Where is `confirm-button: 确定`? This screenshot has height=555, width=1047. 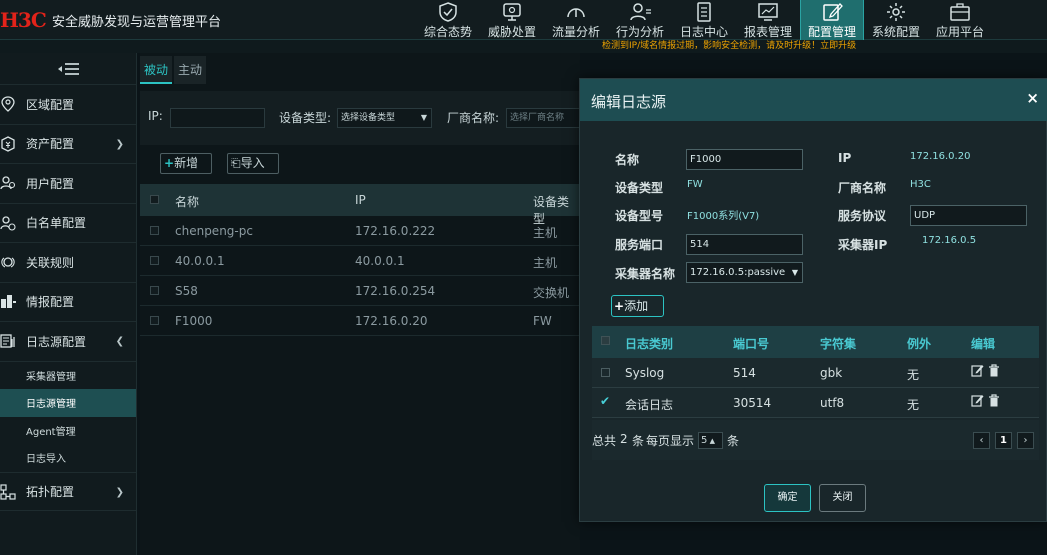
confirm-button: 确定 is located at coordinates (787, 498).